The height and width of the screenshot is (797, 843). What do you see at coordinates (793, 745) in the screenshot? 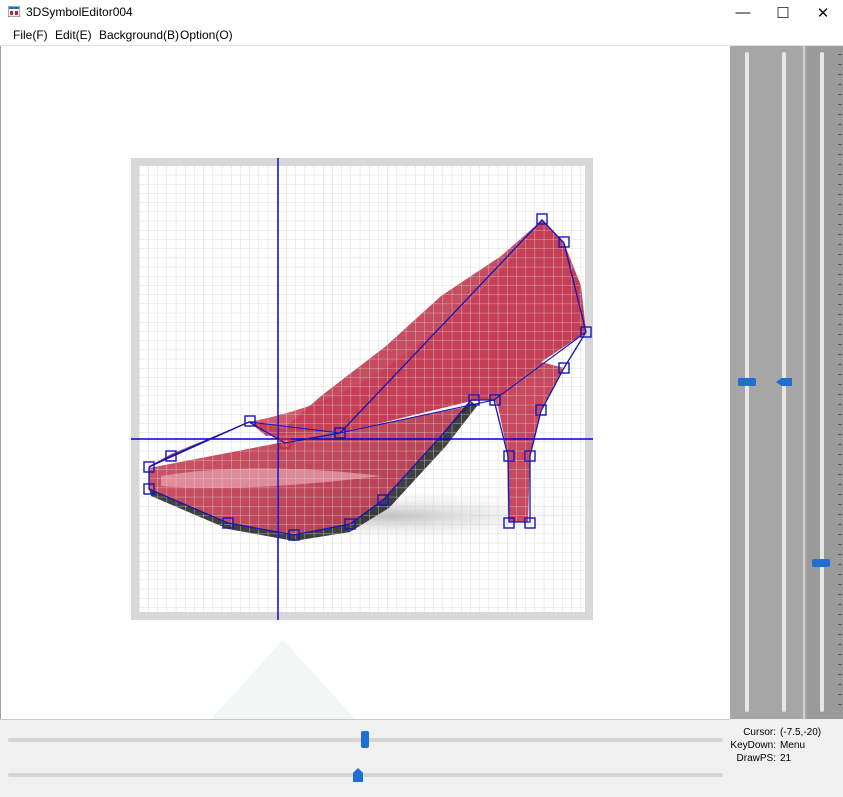
I see `keydown-value: Menu` at bounding box center [793, 745].